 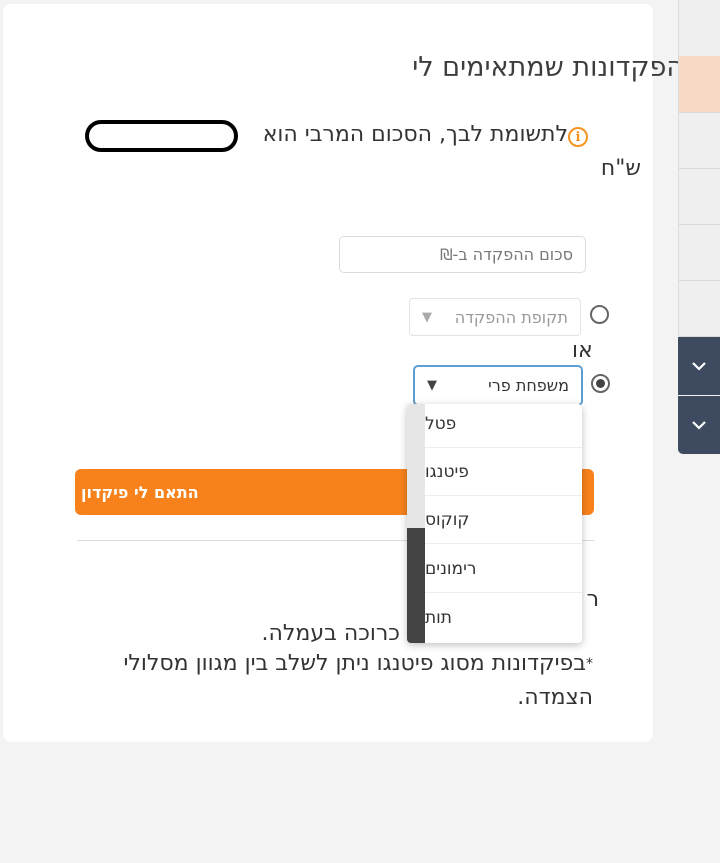 I want to click on side-row-active, so click(x=699, y=84).